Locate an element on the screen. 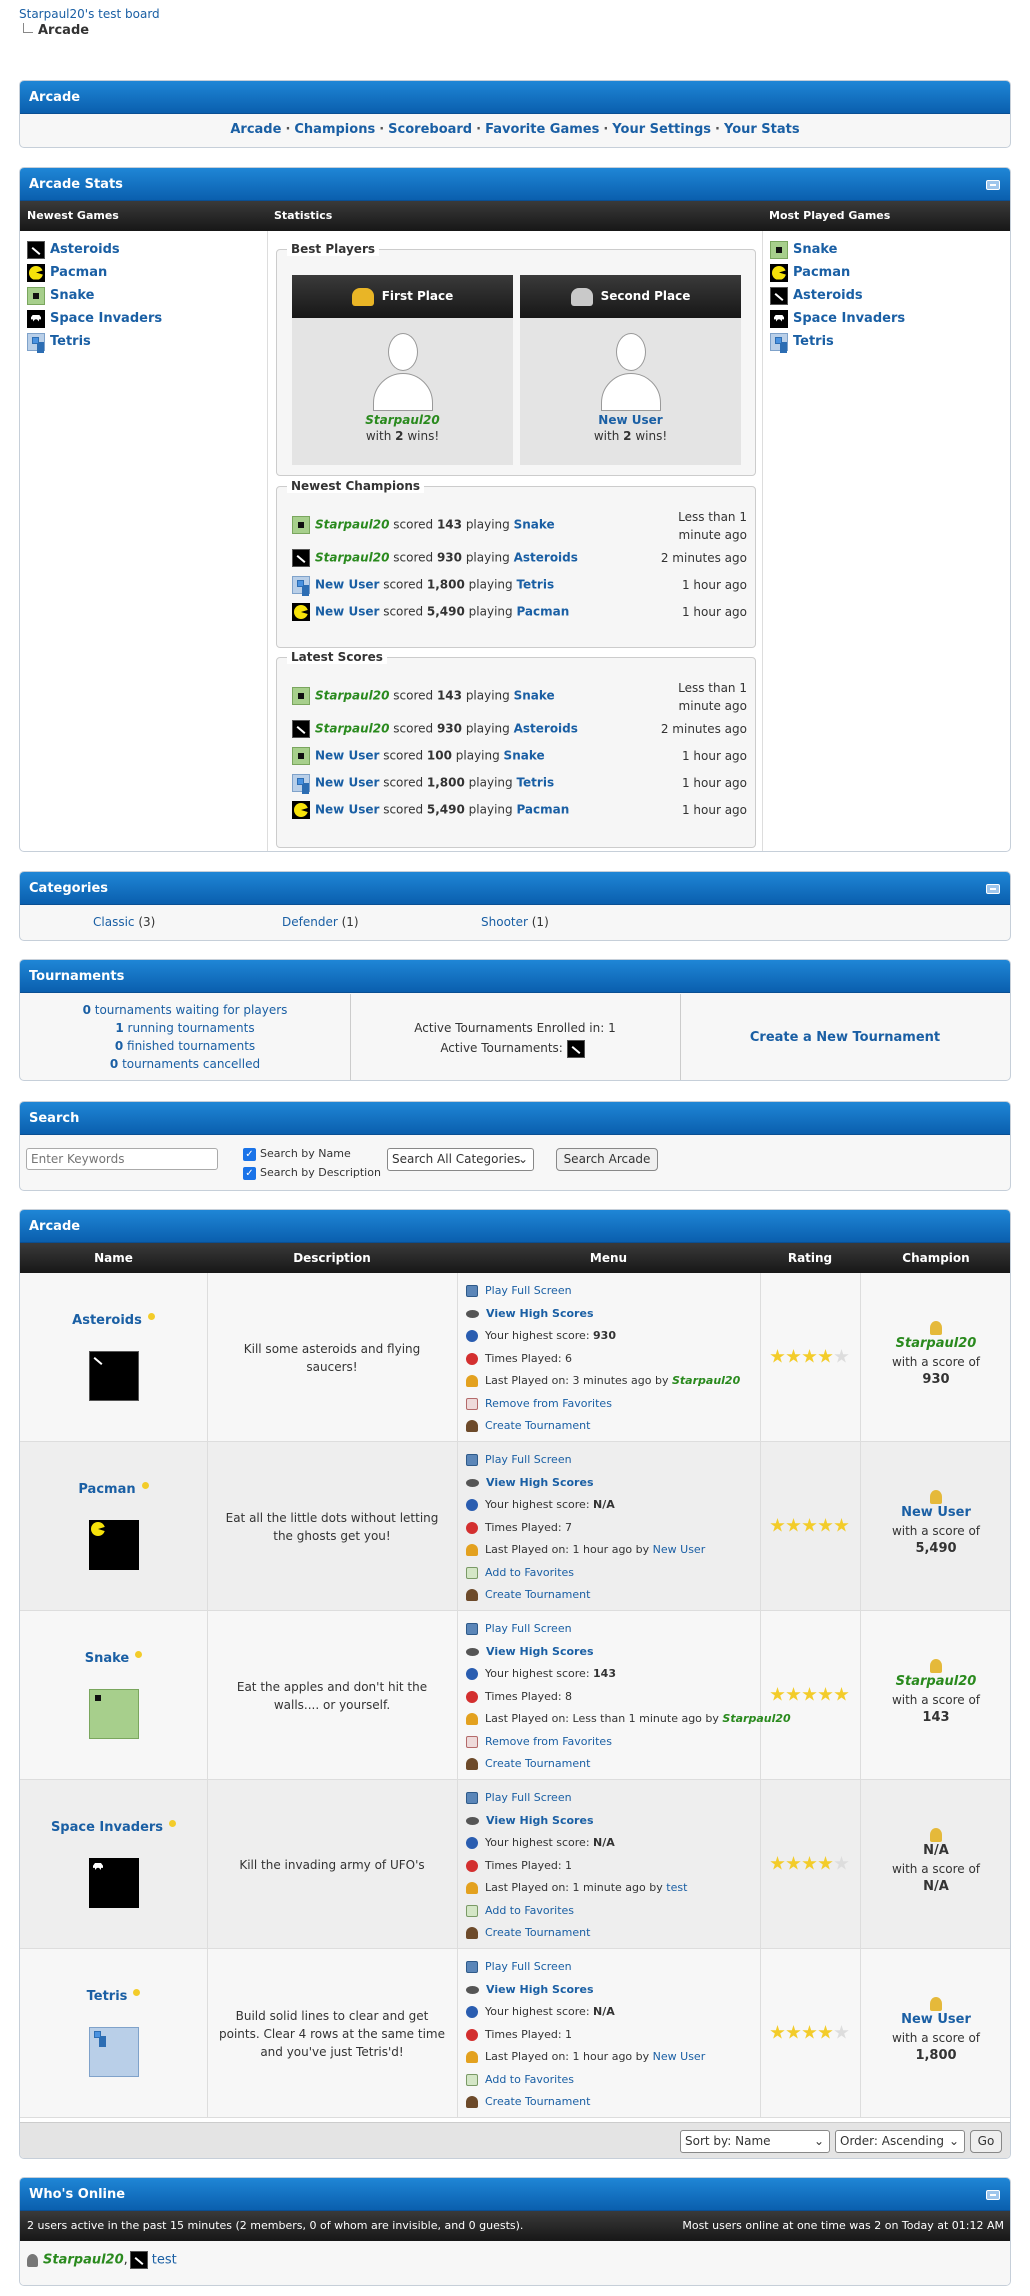 This screenshot has width=1030, height=2296. nav-link: Arcade is located at coordinates (255, 129).